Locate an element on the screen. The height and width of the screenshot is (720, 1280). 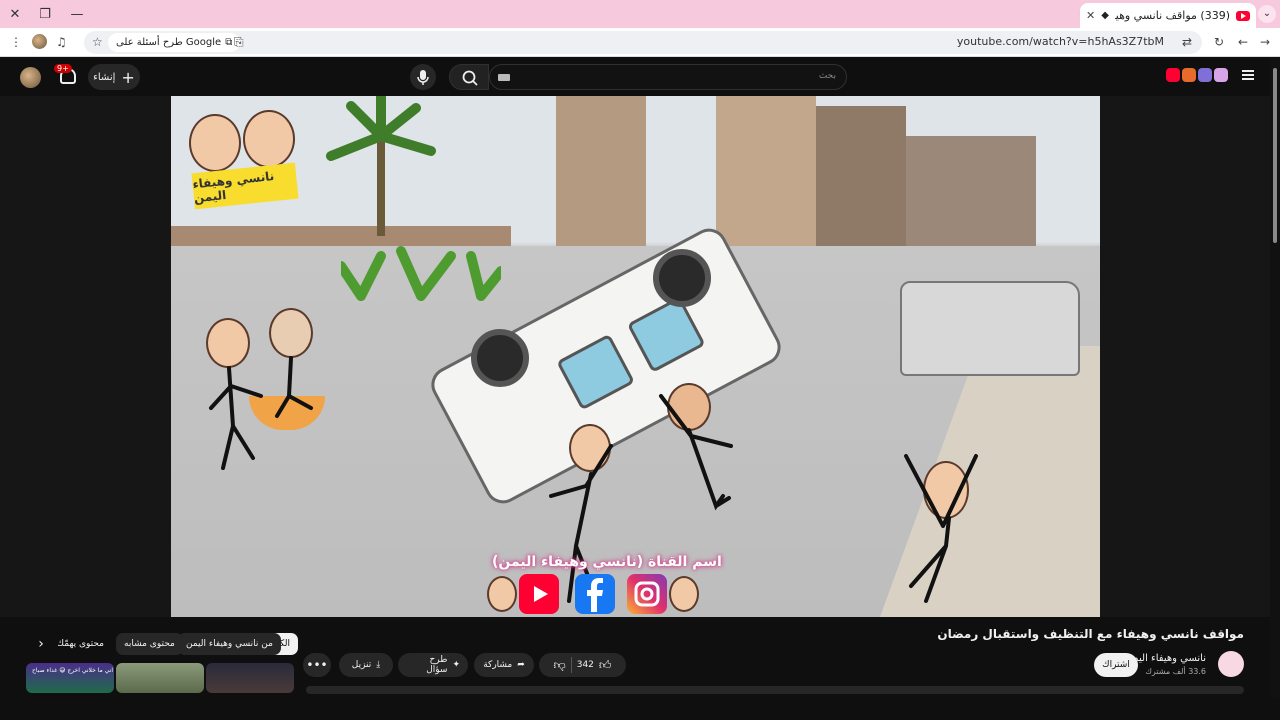
ask-button: ✦ طرح سؤال is located at coordinates (433, 665).